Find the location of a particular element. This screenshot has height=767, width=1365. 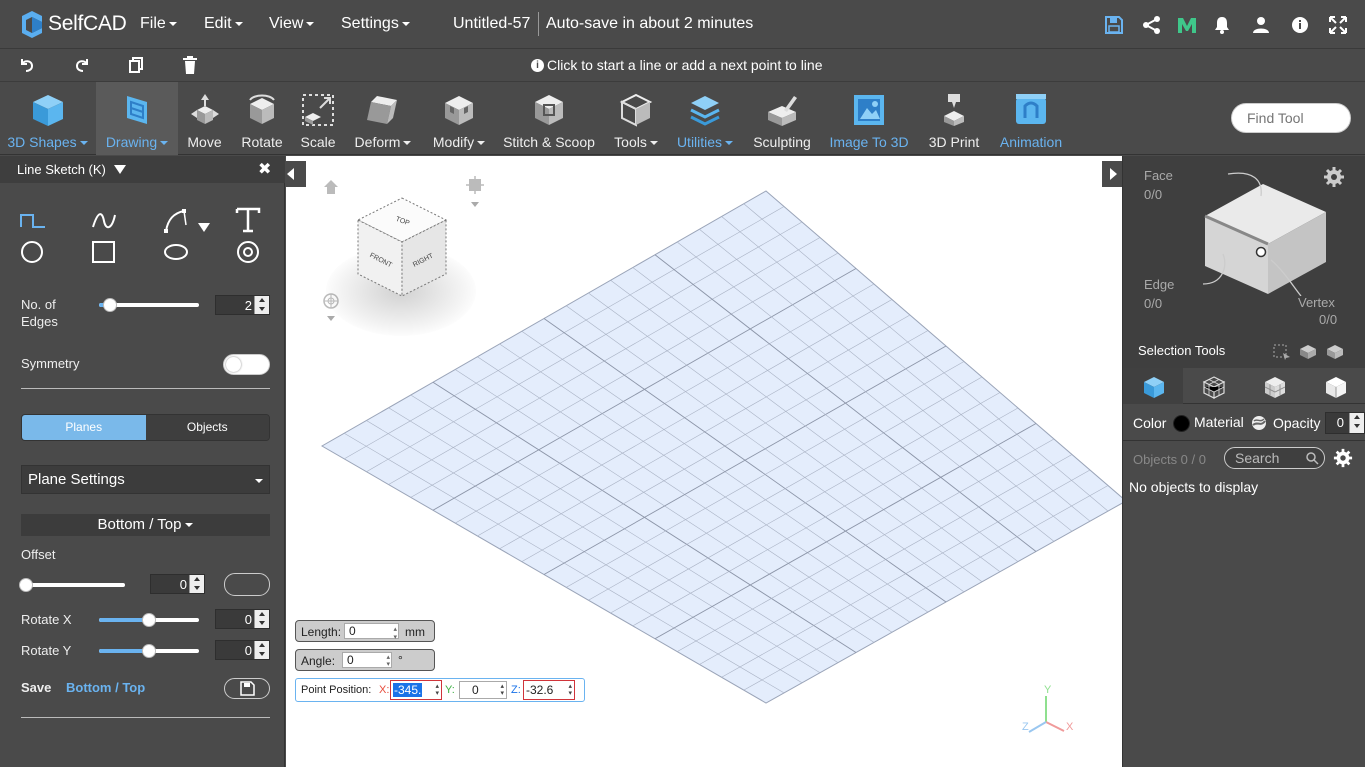

view-cube-menu-icon is located at coordinates (475, 194).